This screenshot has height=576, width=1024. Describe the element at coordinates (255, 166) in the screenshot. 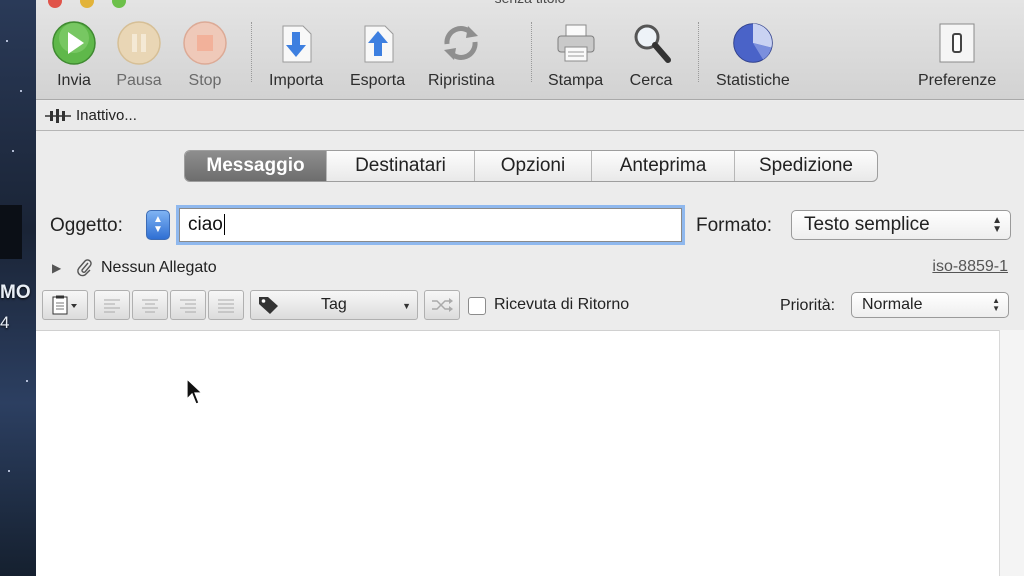

I see `tab-messaggio: Messaggio` at that location.